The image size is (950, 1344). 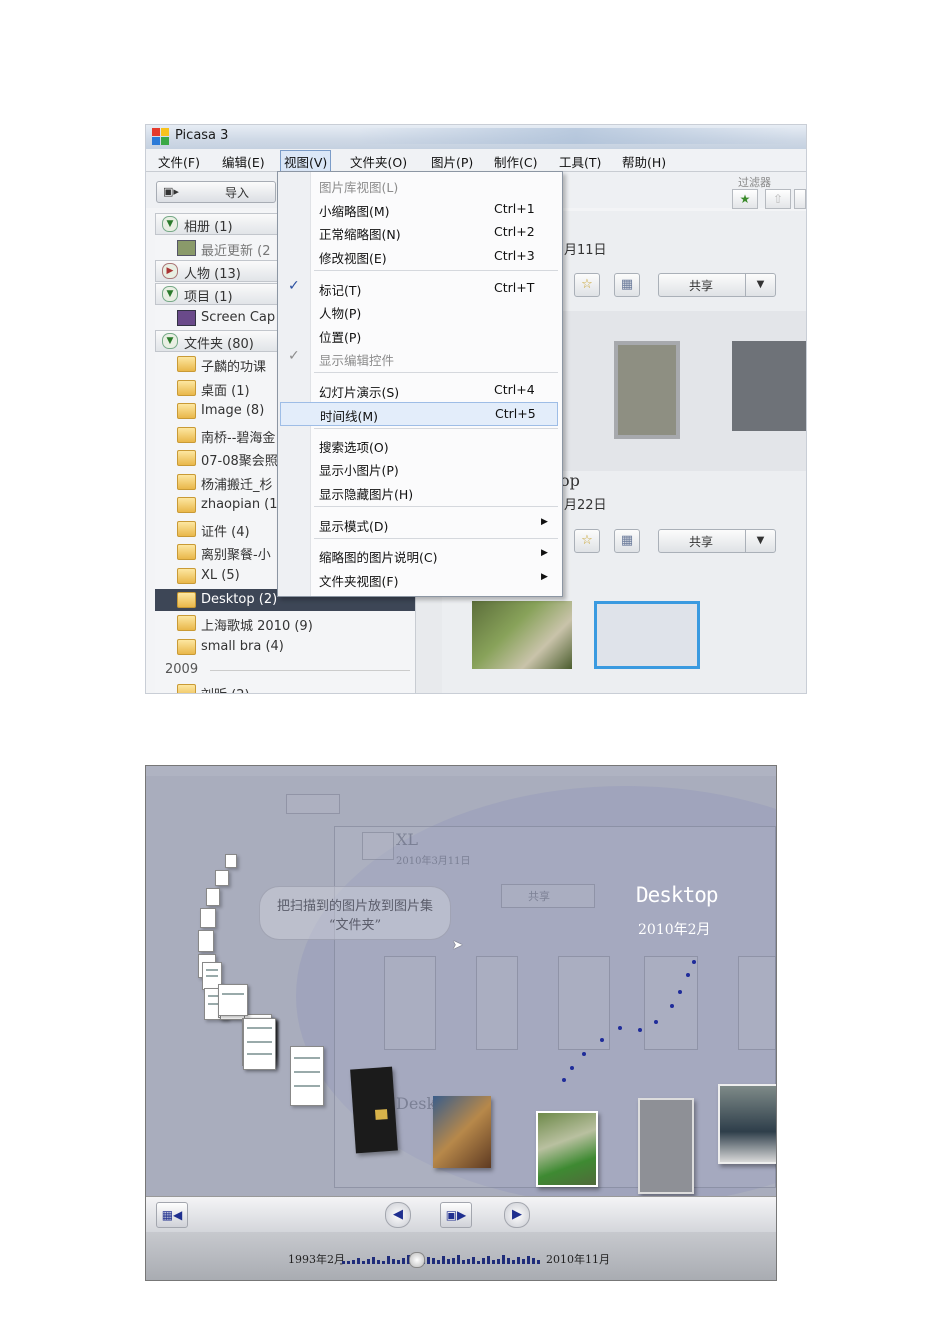 What do you see at coordinates (186, 248) in the screenshot?
I see `album-icon` at bounding box center [186, 248].